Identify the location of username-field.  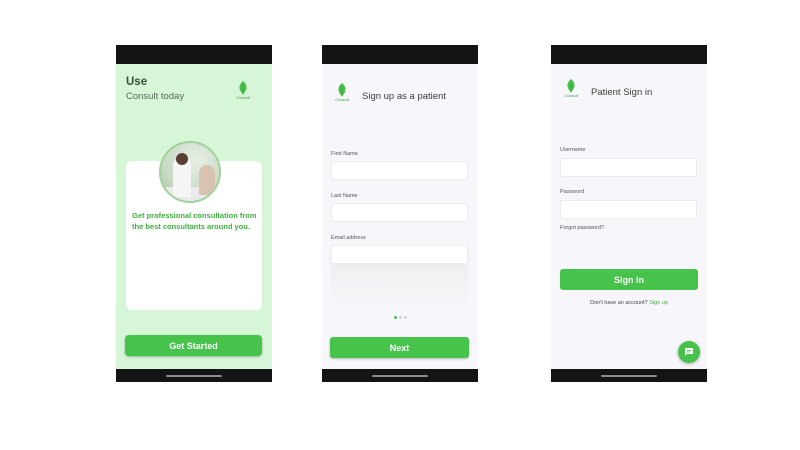
(628, 167).